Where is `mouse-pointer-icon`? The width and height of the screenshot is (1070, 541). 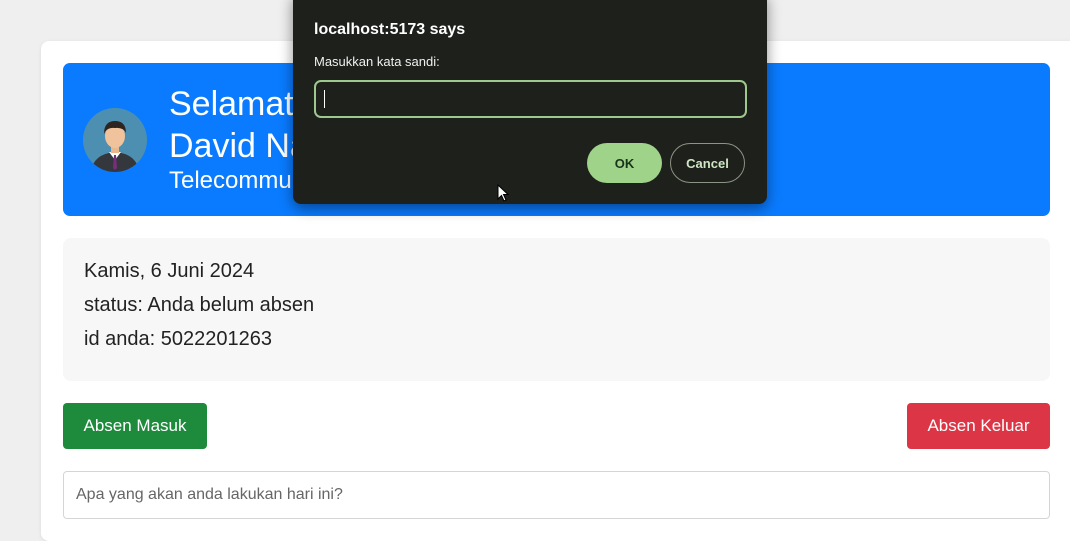 mouse-pointer-icon is located at coordinates (503, 193).